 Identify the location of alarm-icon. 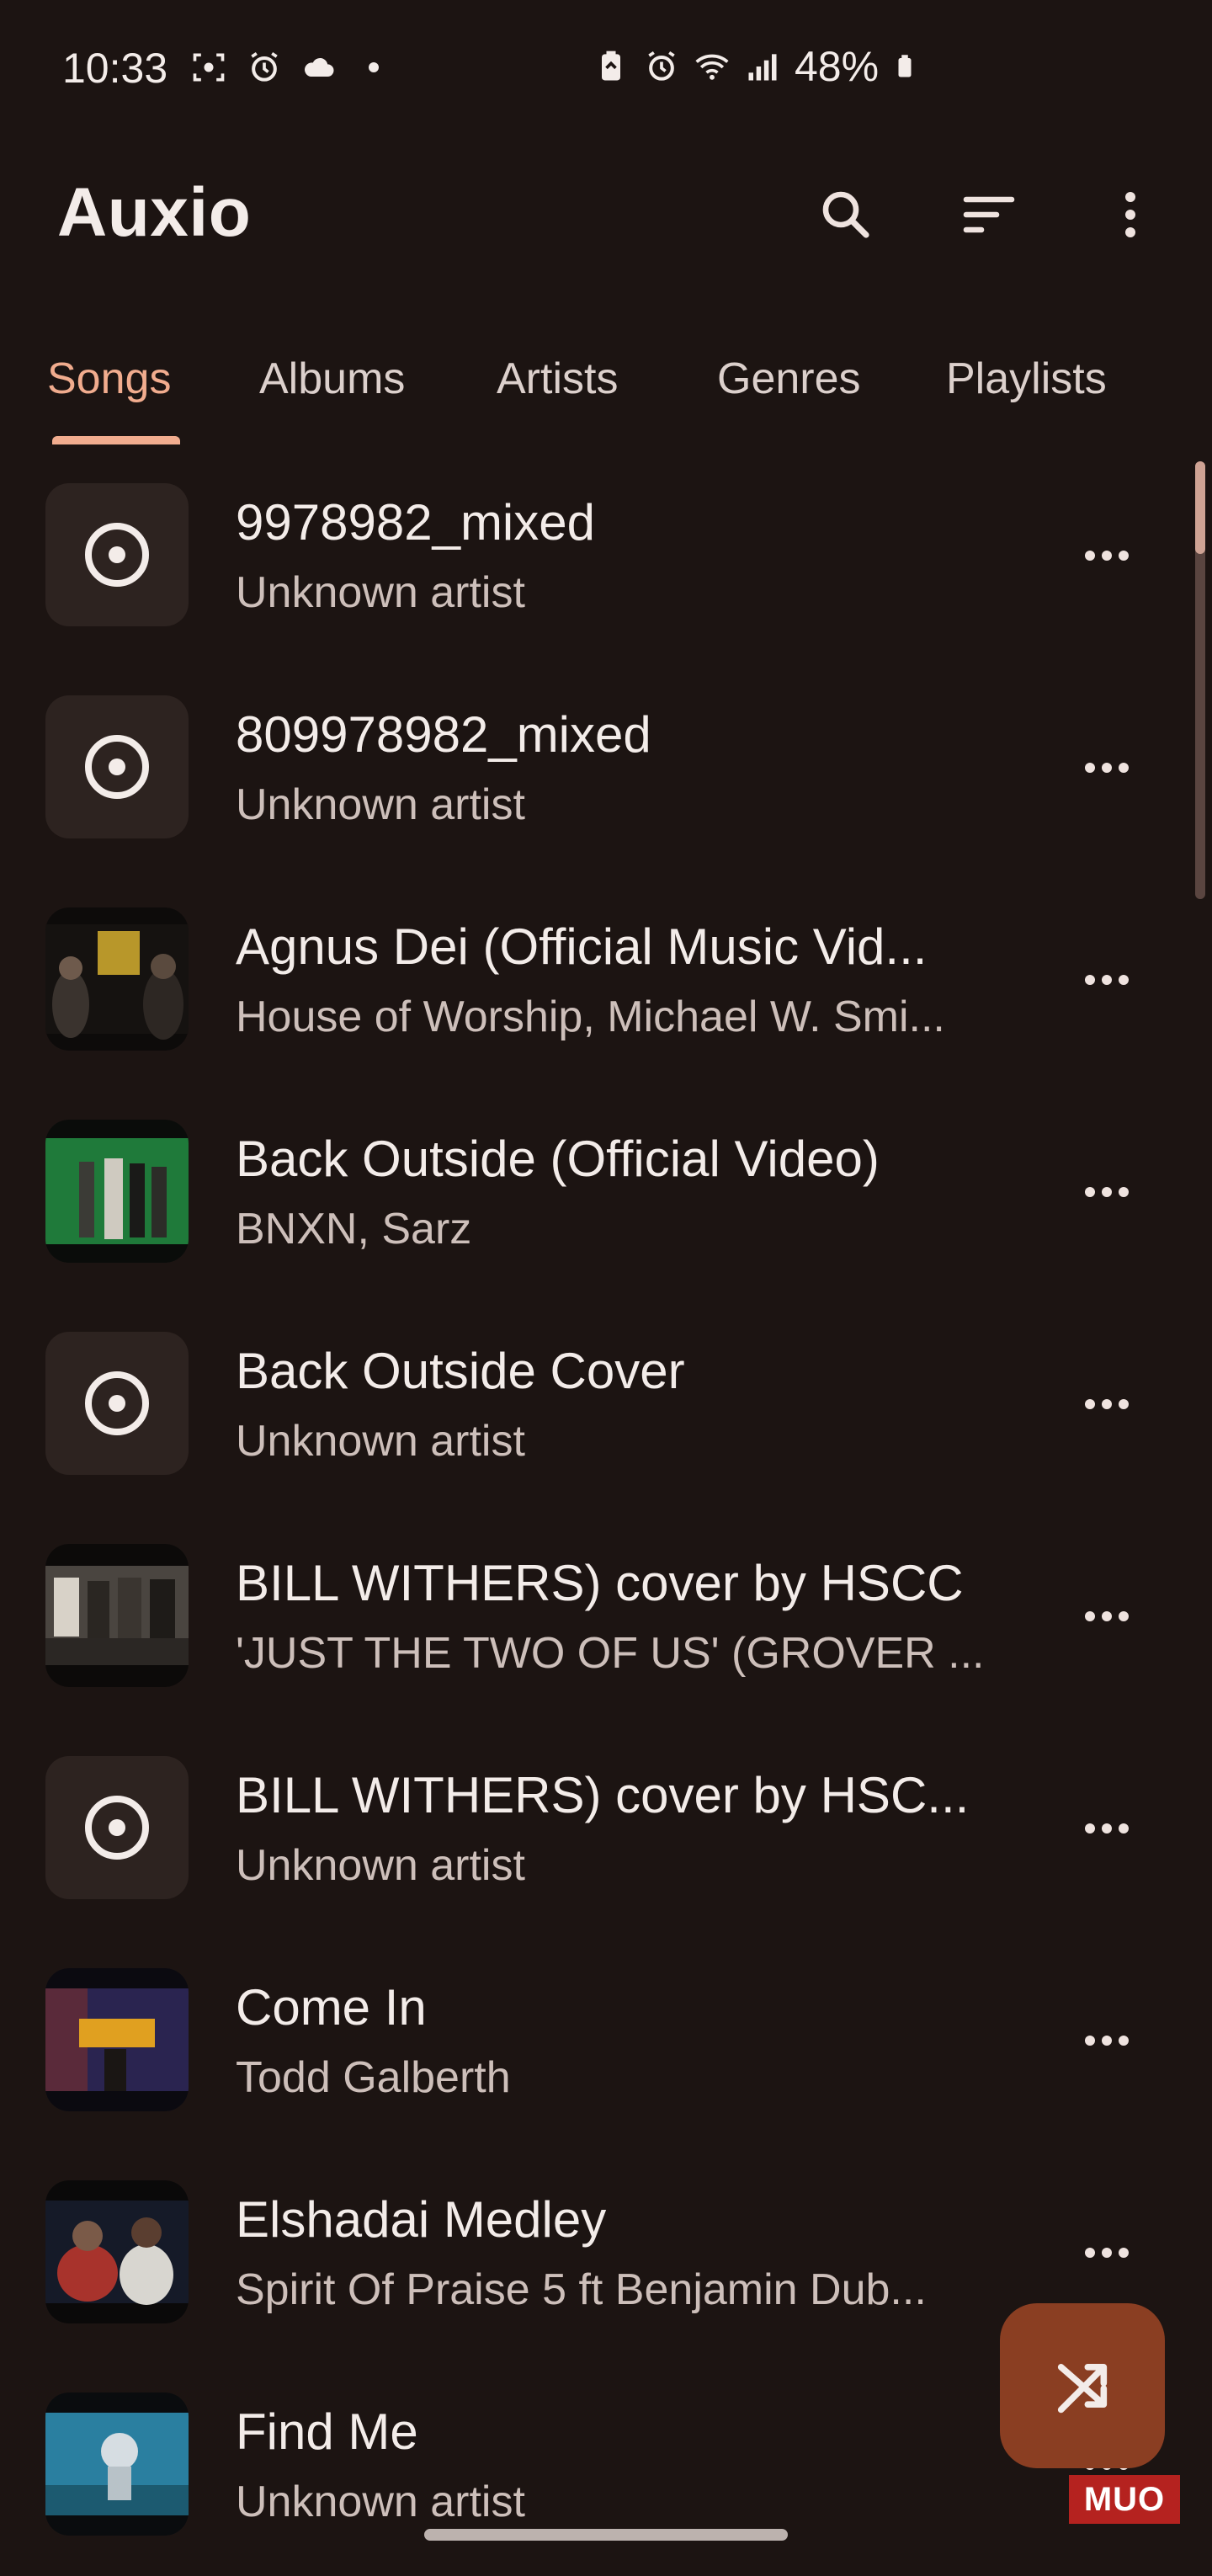
(264, 66).